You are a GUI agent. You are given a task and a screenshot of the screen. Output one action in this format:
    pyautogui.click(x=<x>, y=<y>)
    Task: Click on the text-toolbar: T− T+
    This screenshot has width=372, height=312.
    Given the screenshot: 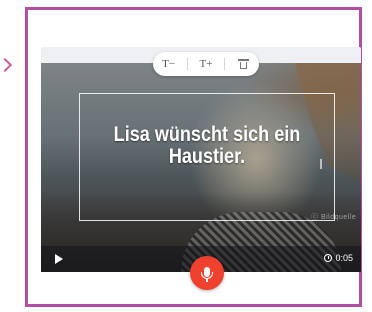 What is the action you would take?
    pyautogui.click(x=206, y=64)
    